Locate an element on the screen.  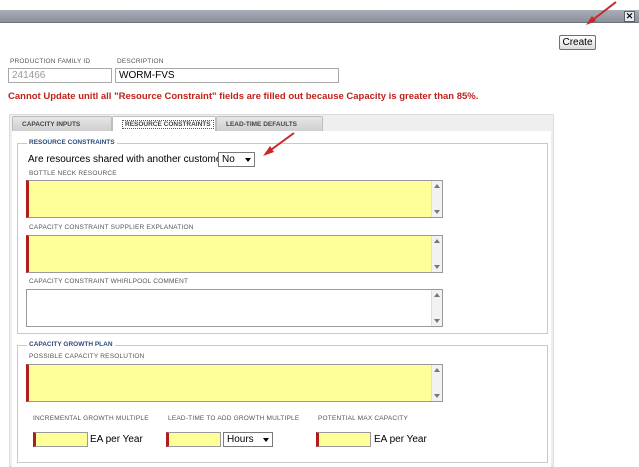
supplier-explanation-label: CAPACITY CONSTRAINT SUPPLIER EXPLANATION is located at coordinates (111, 227).